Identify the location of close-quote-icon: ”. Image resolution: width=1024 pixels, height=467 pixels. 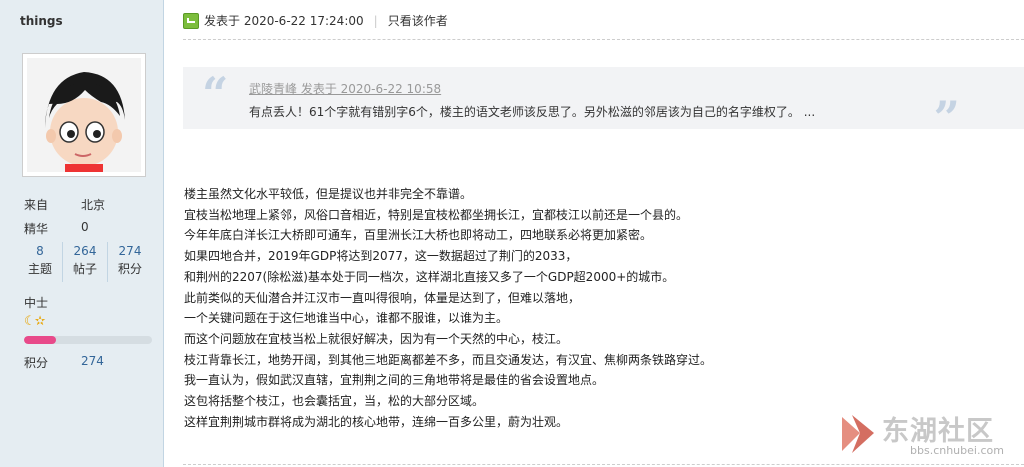
(946, 118).